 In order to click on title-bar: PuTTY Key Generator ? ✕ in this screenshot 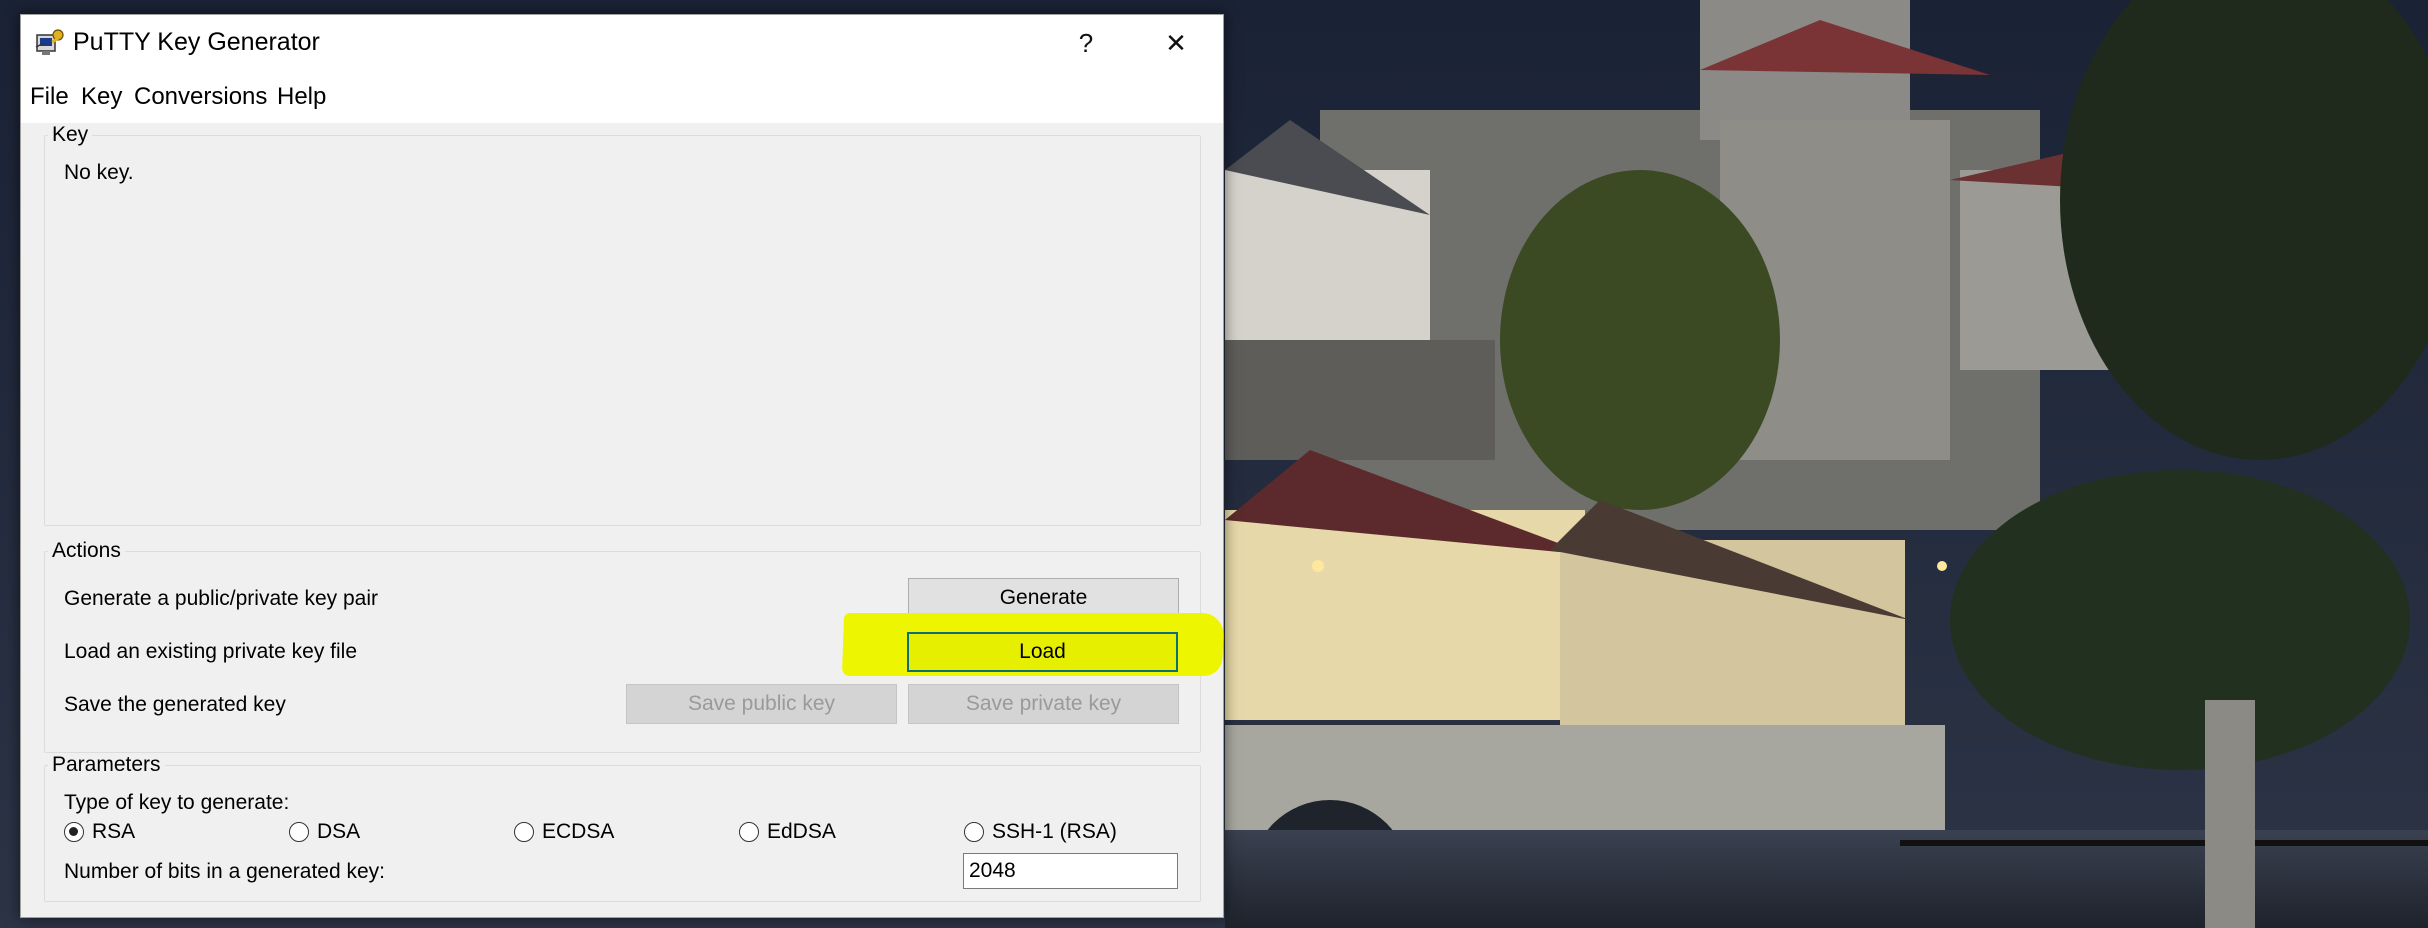, I will do `click(622, 43)`.